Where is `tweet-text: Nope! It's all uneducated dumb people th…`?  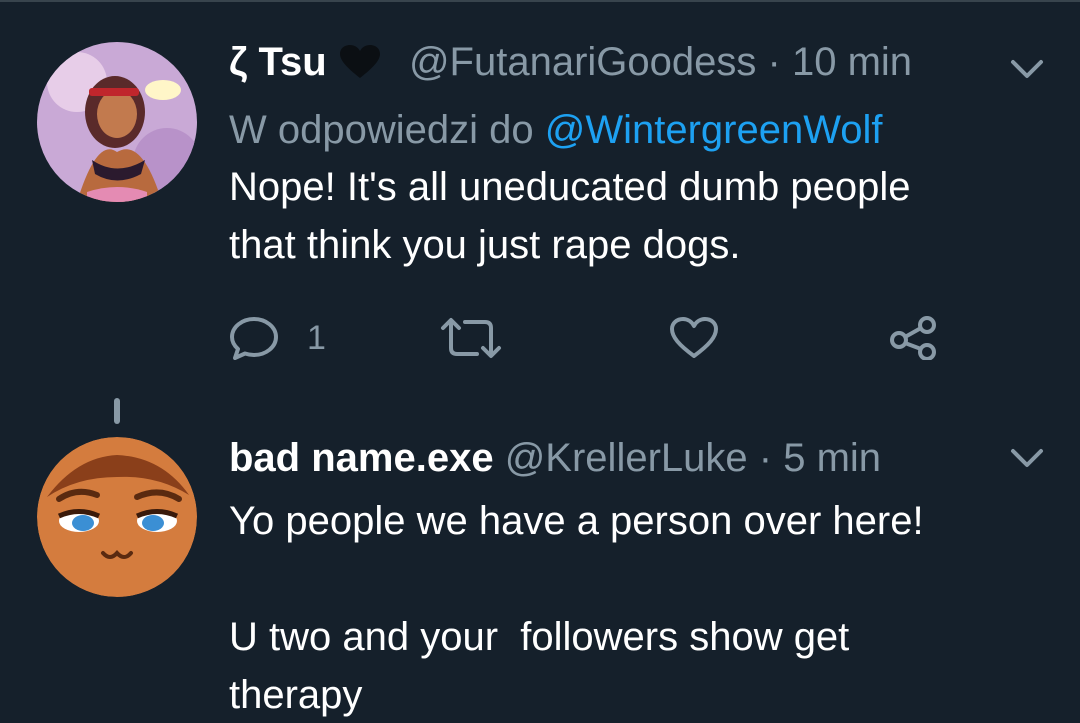
tweet-text: Nope! It's all uneducated dumb people th… is located at coordinates (570, 216).